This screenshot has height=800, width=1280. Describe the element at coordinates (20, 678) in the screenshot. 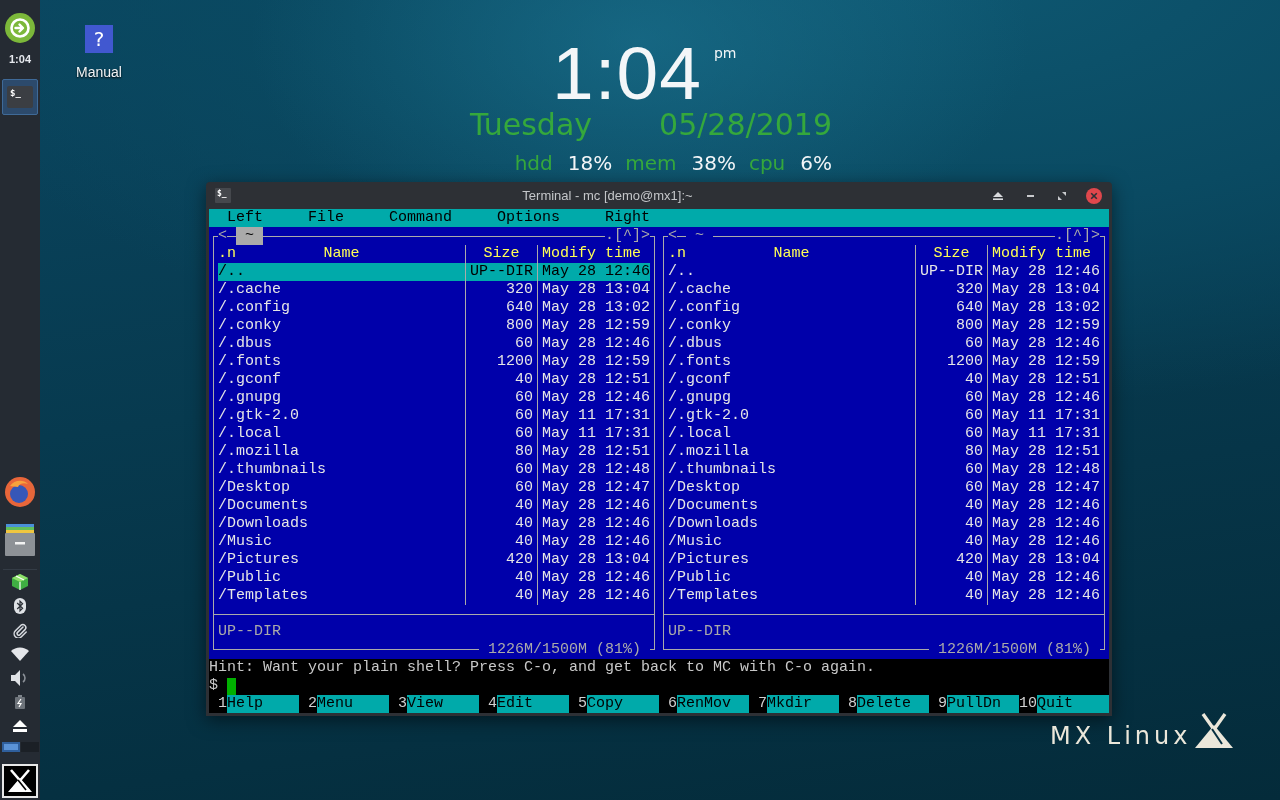

I see `speaker-icon` at that location.